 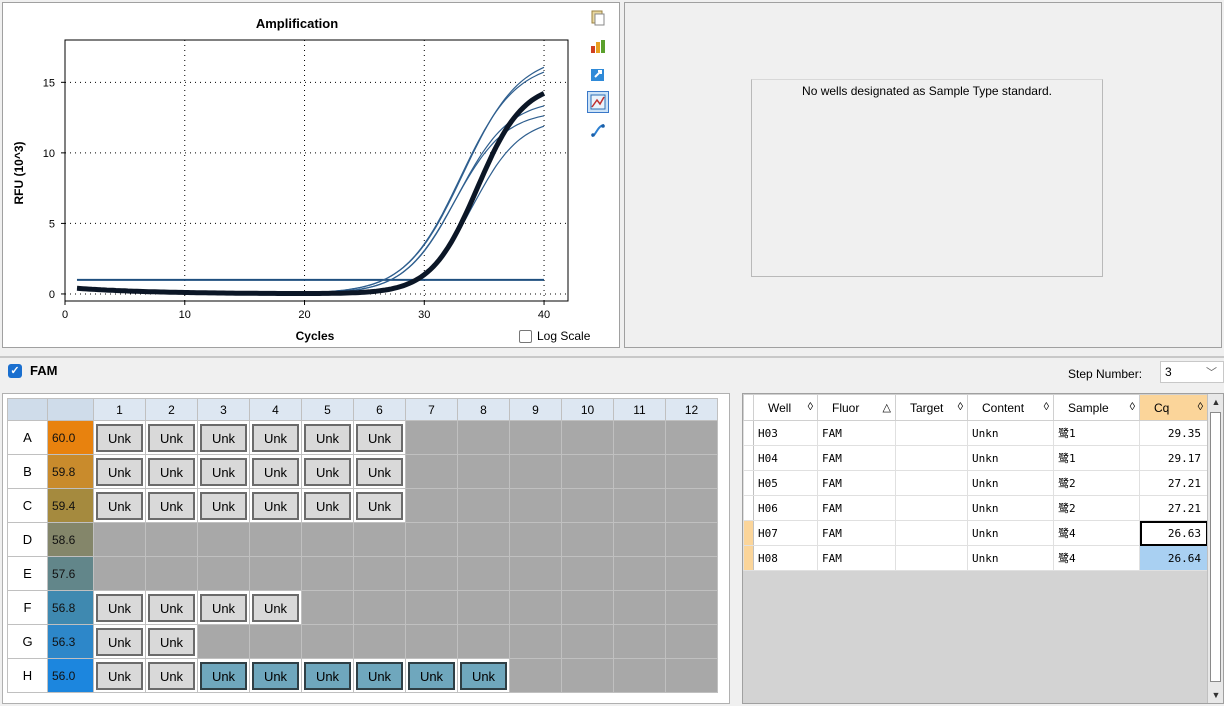 What do you see at coordinates (483, 409) in the screenshot?
I see `plate-column-header: 8` at bounding box center [483, 409].